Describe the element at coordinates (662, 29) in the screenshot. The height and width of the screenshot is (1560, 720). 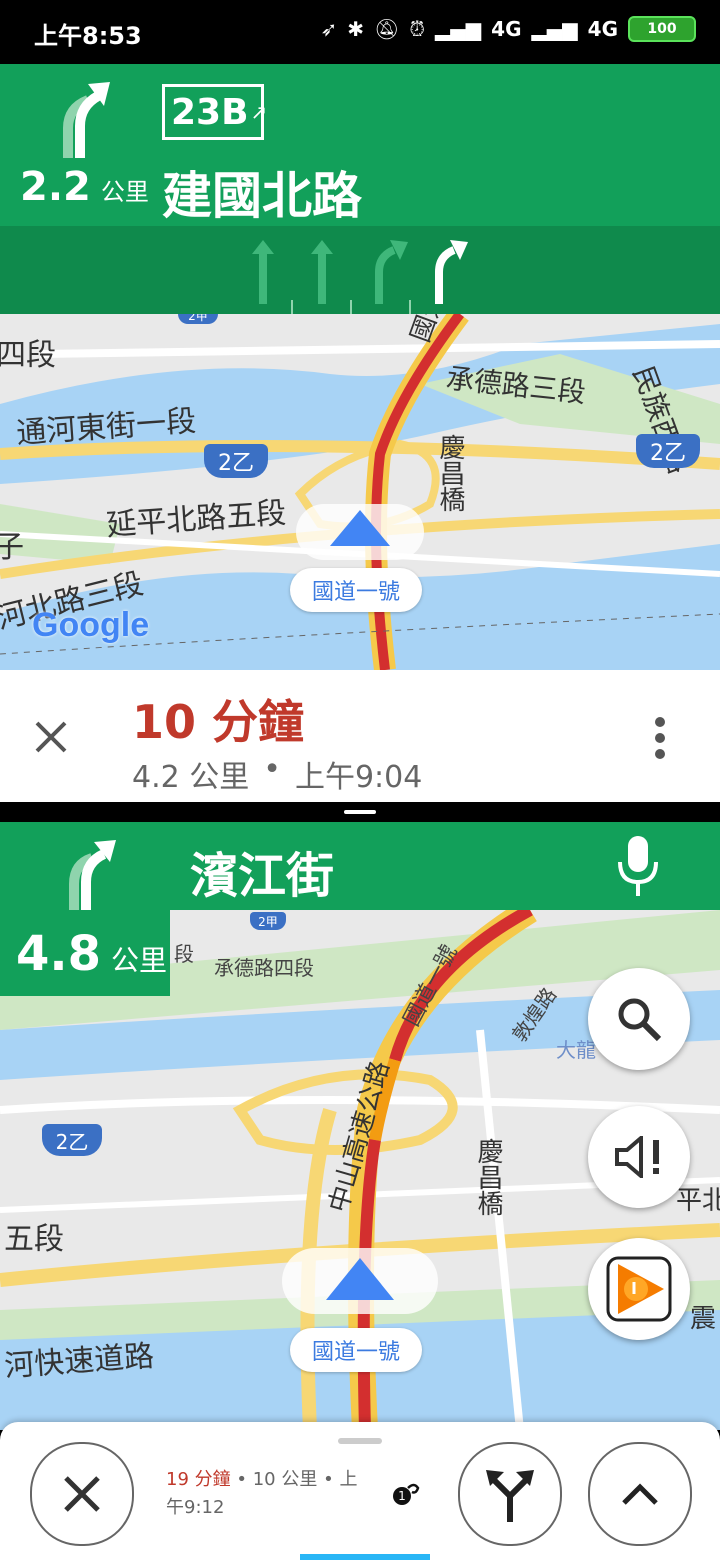
I see `battery-icon: 100` at that location.